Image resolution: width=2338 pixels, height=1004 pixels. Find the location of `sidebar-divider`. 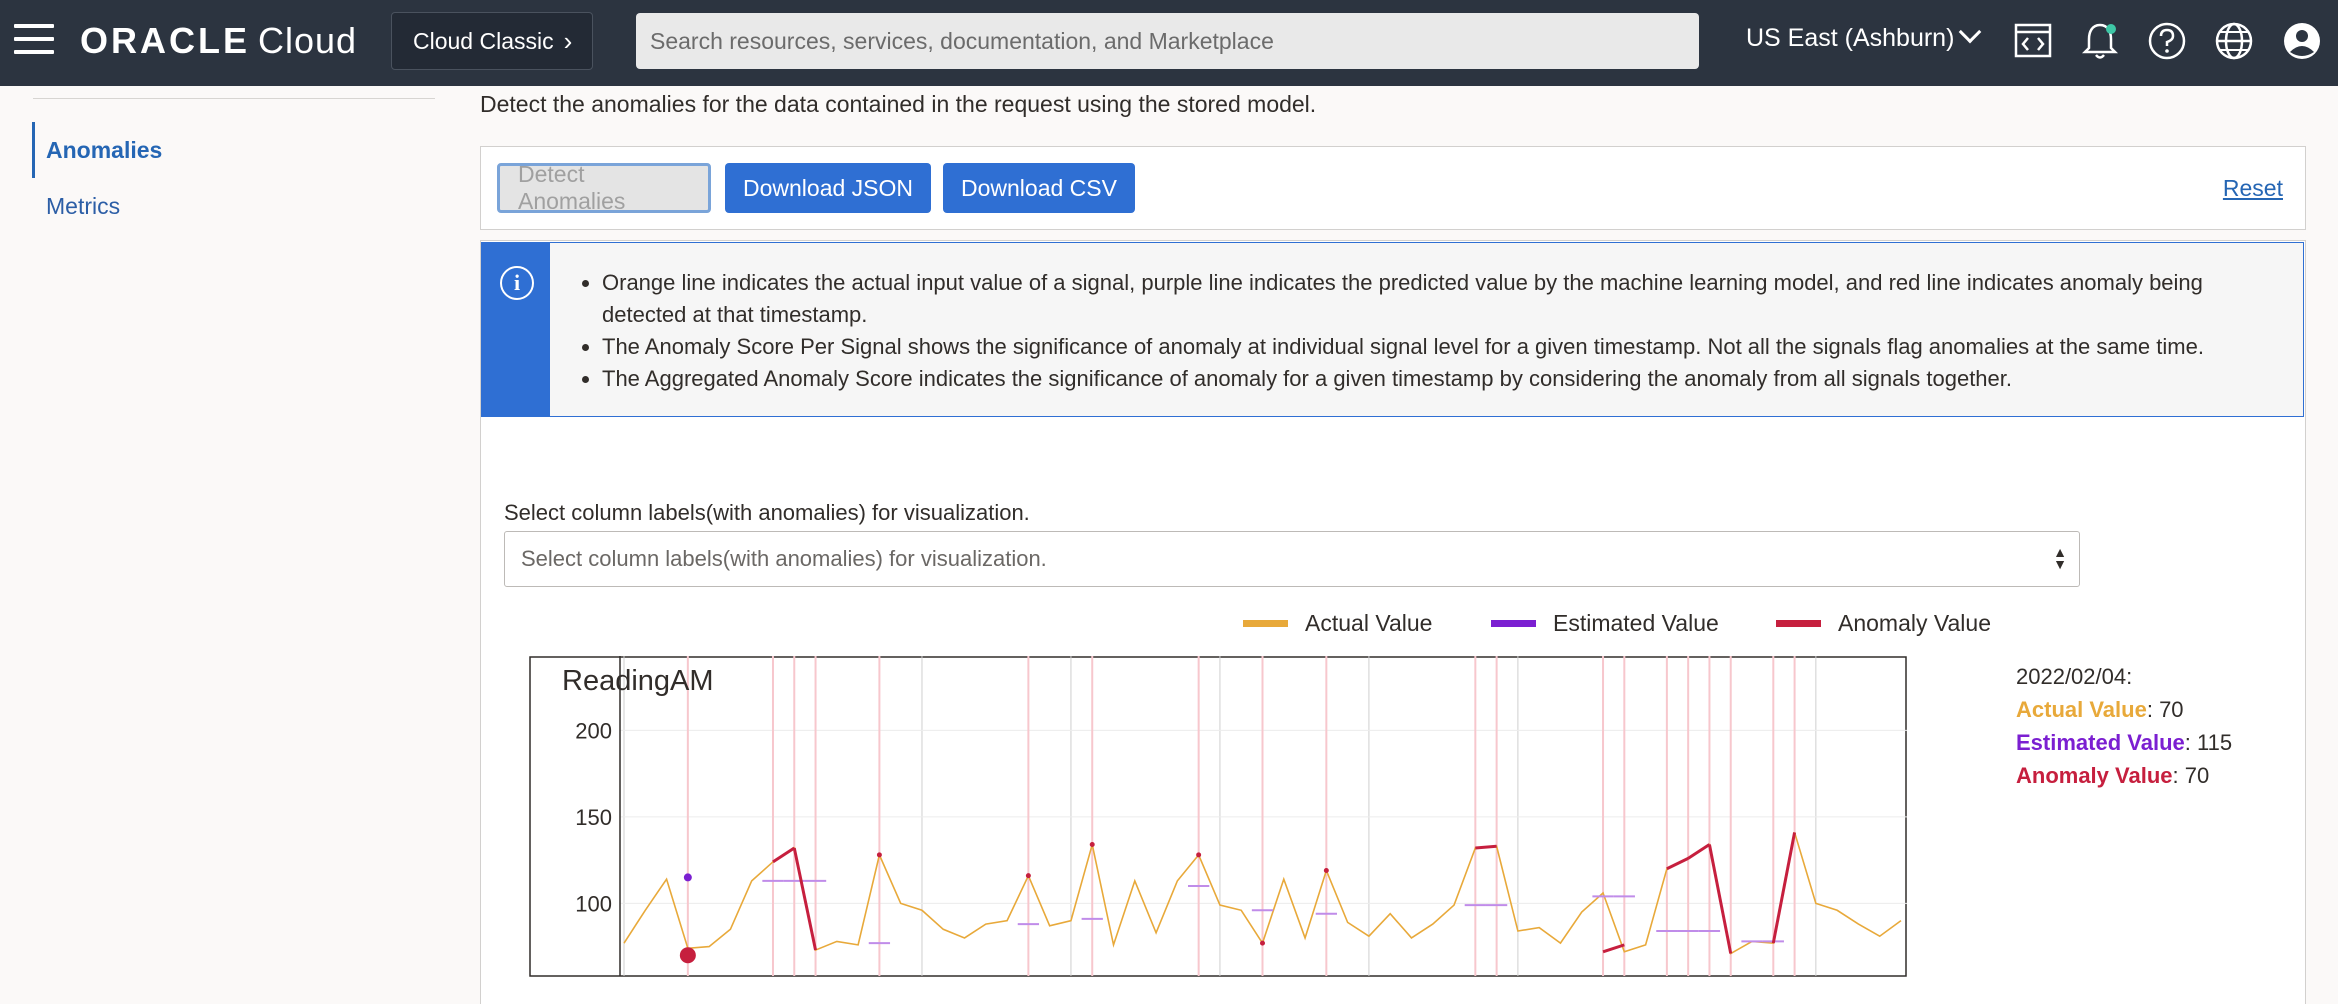

sidebar-divider is located at coordinates (234, 98).